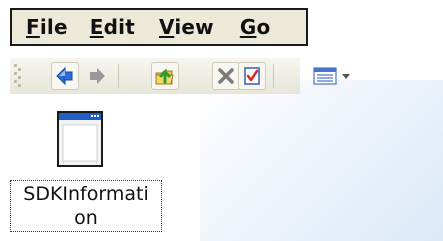 This screenshot has height=241, width=443. I want to click on up-folder-icon, so click(164, 76).